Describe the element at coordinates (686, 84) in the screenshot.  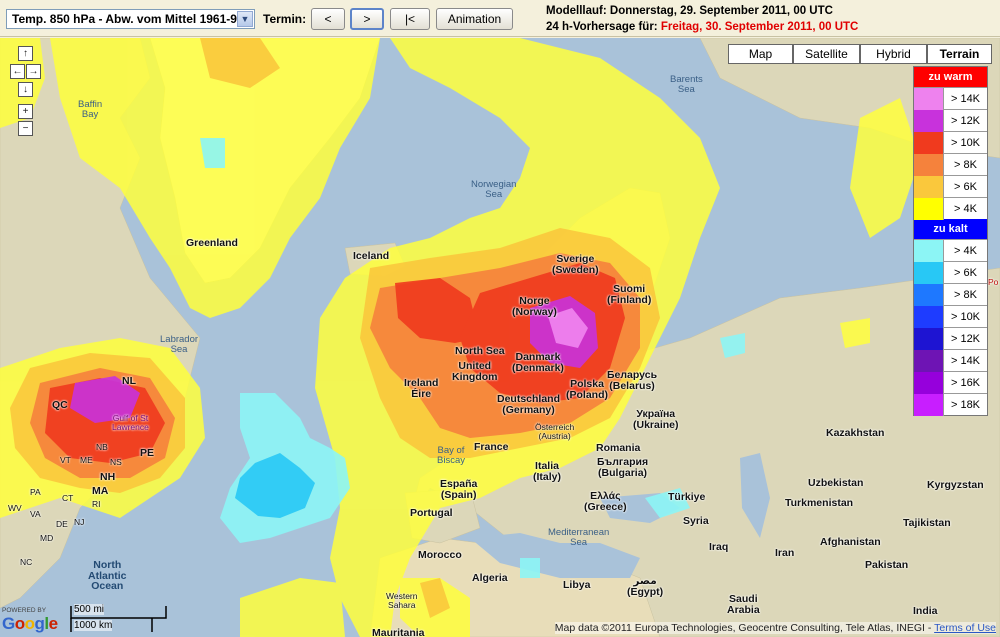
I see `label-barents-sea: Barents Sea` at that location.